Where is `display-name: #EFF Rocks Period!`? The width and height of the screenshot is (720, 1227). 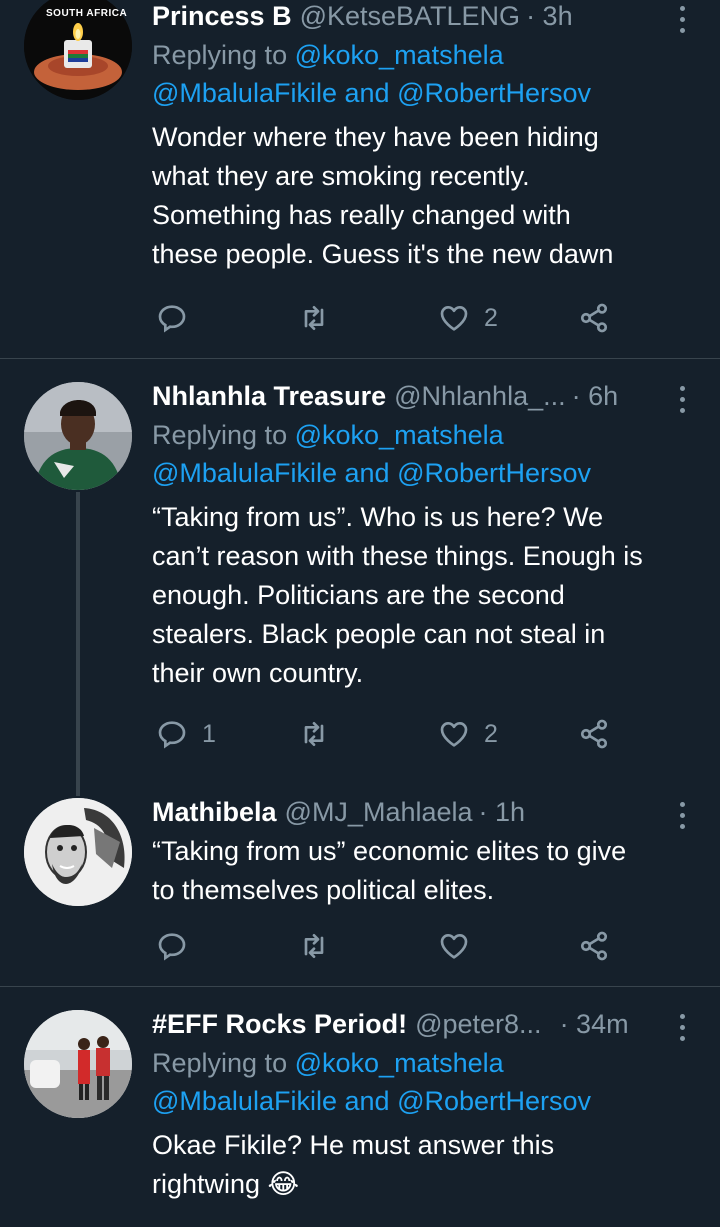
display-name: #EFF Rocks Period! is located at coordinates (279, 1024).